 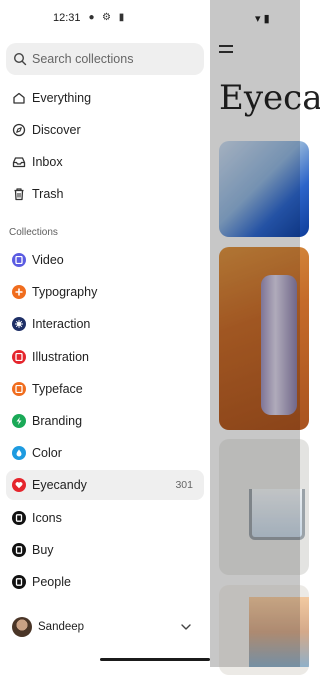 I want to click on collection-item-typeface: Typeface, so click(x=105, y=389).